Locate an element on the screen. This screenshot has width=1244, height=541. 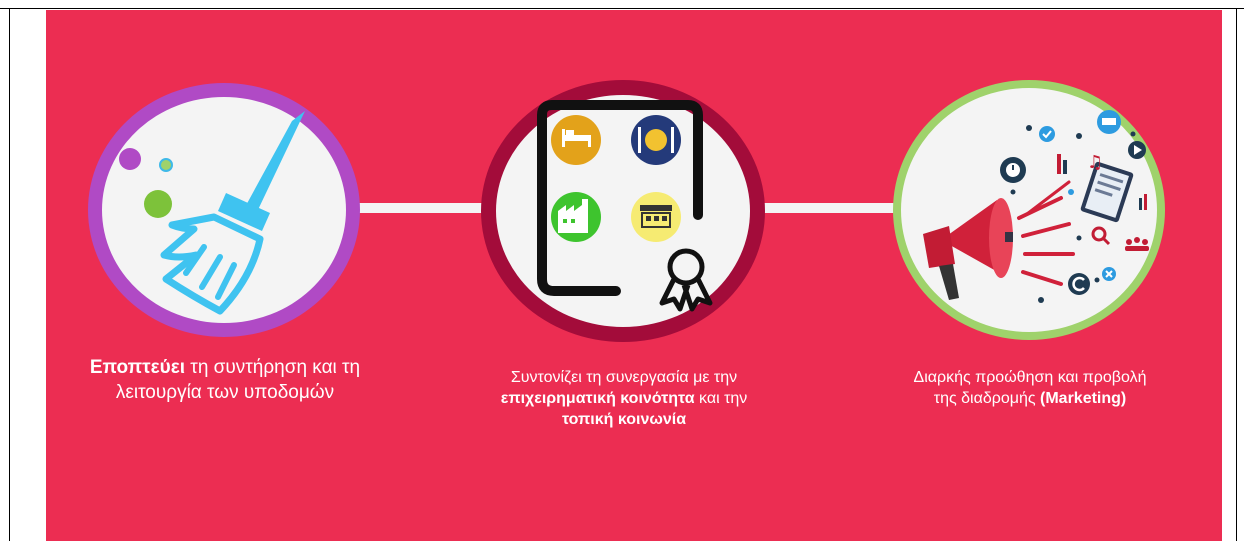
frame-border-left is located at coordinates (9, 274).